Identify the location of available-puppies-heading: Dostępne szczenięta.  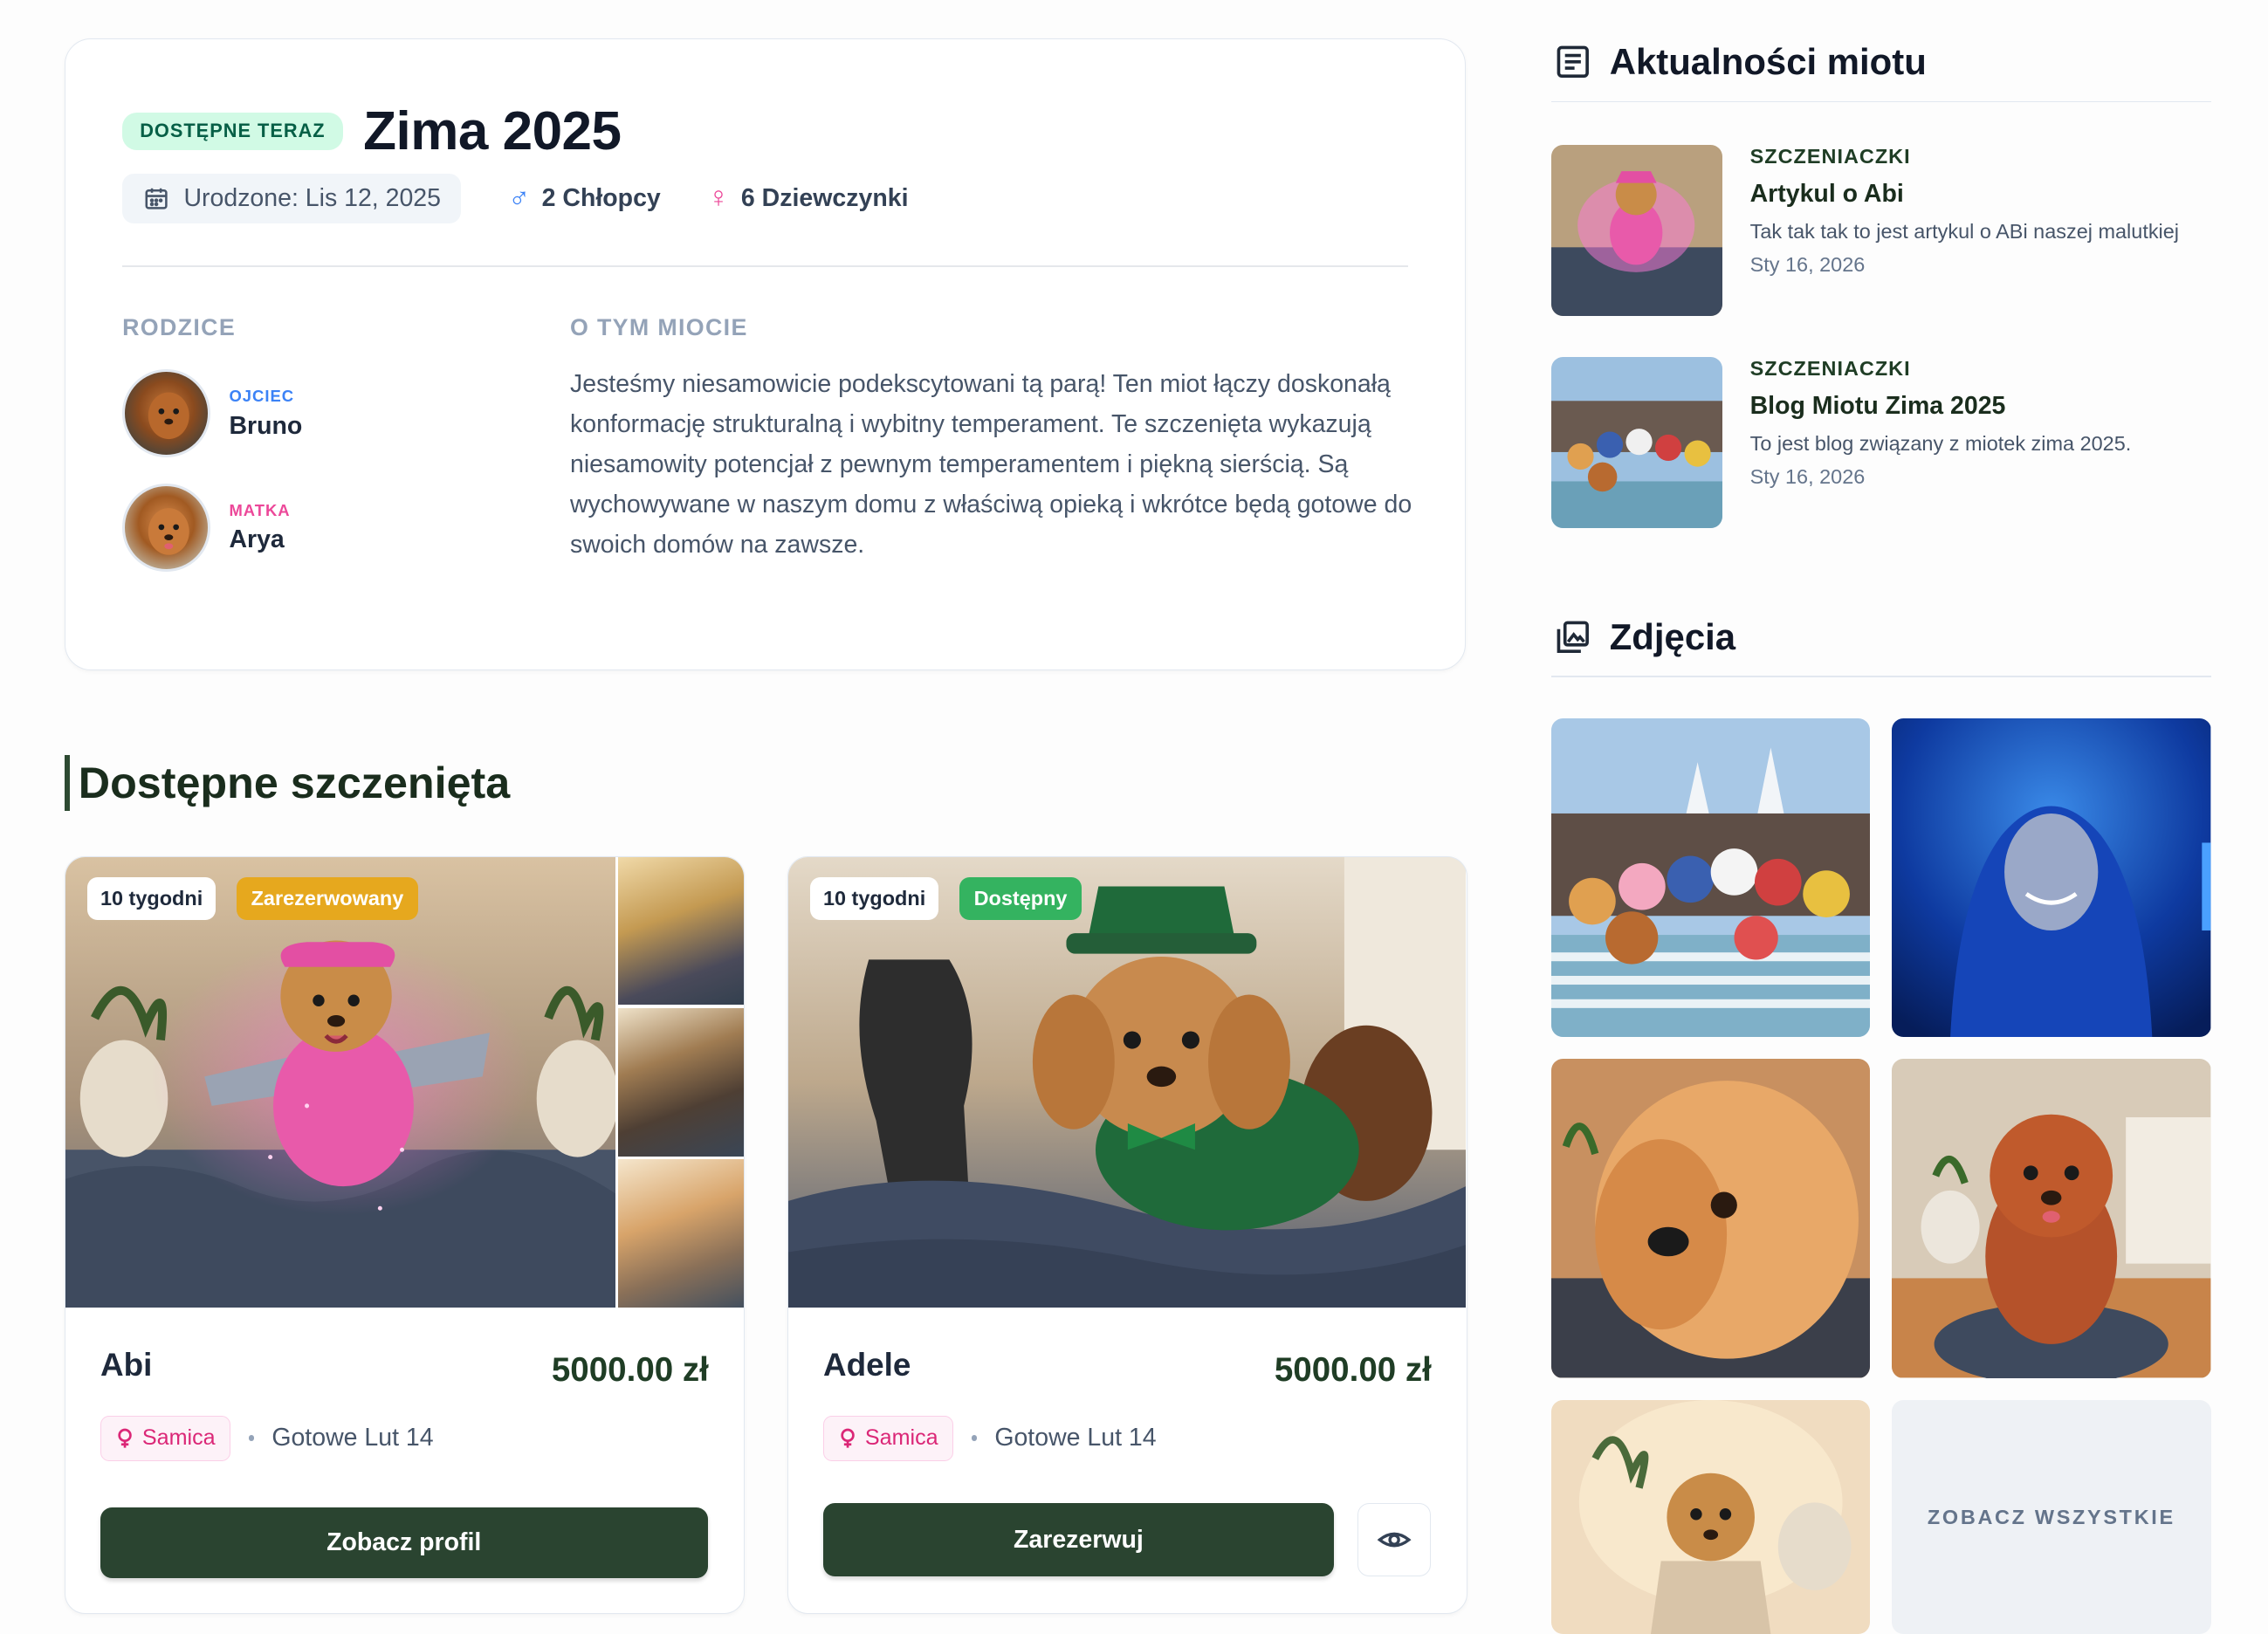
(287, 783).